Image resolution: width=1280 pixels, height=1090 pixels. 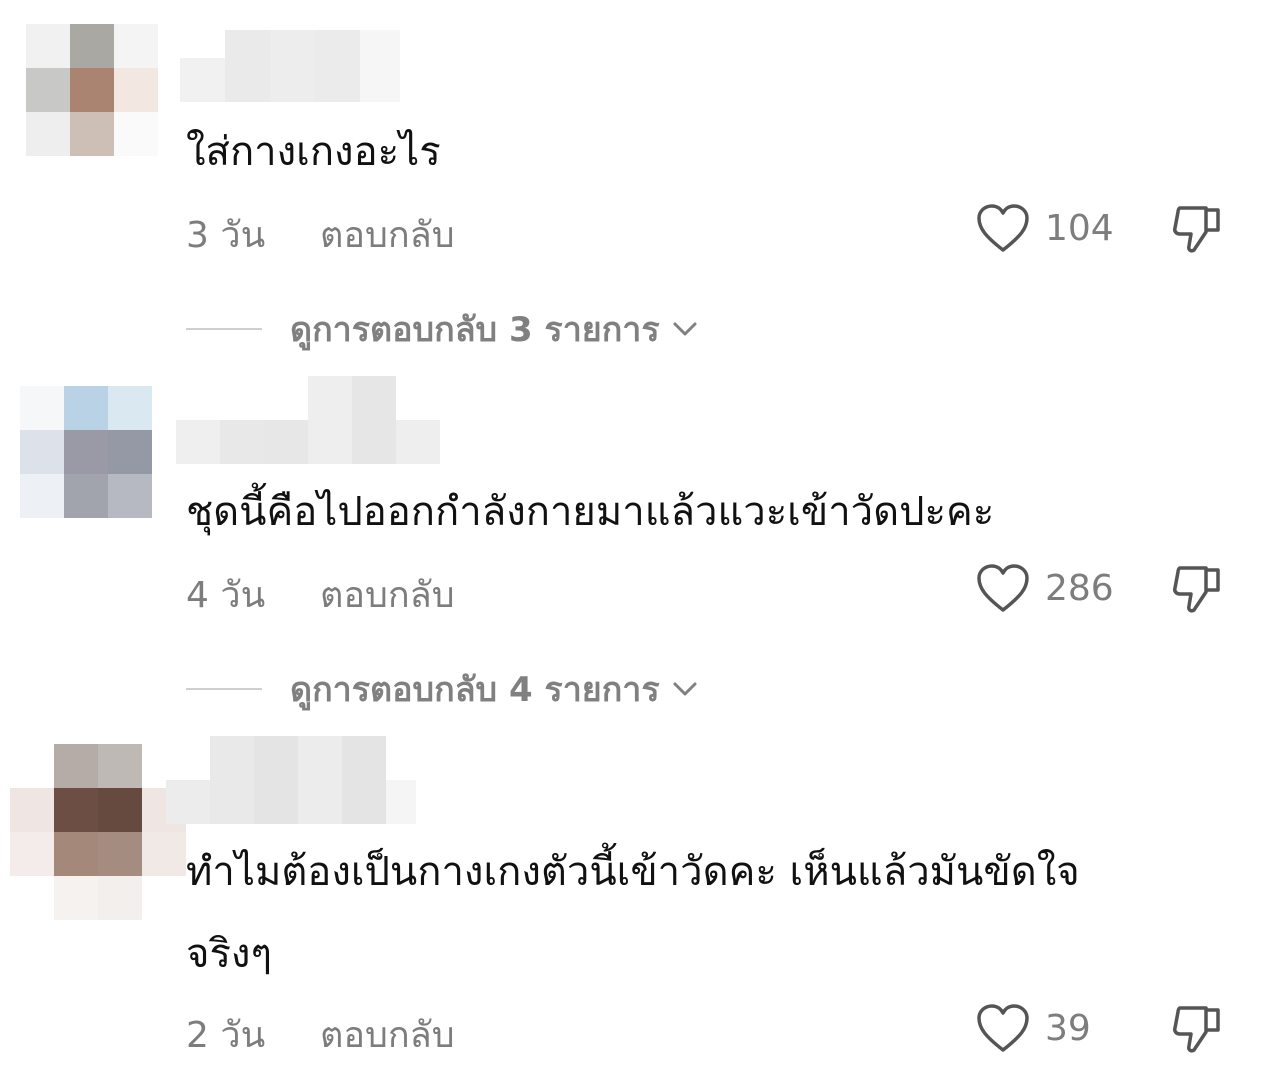 What do you see at coordinates (1079, 228) in the screenshot?
I see `like-count: 104` at bounding box center [1079, 228].